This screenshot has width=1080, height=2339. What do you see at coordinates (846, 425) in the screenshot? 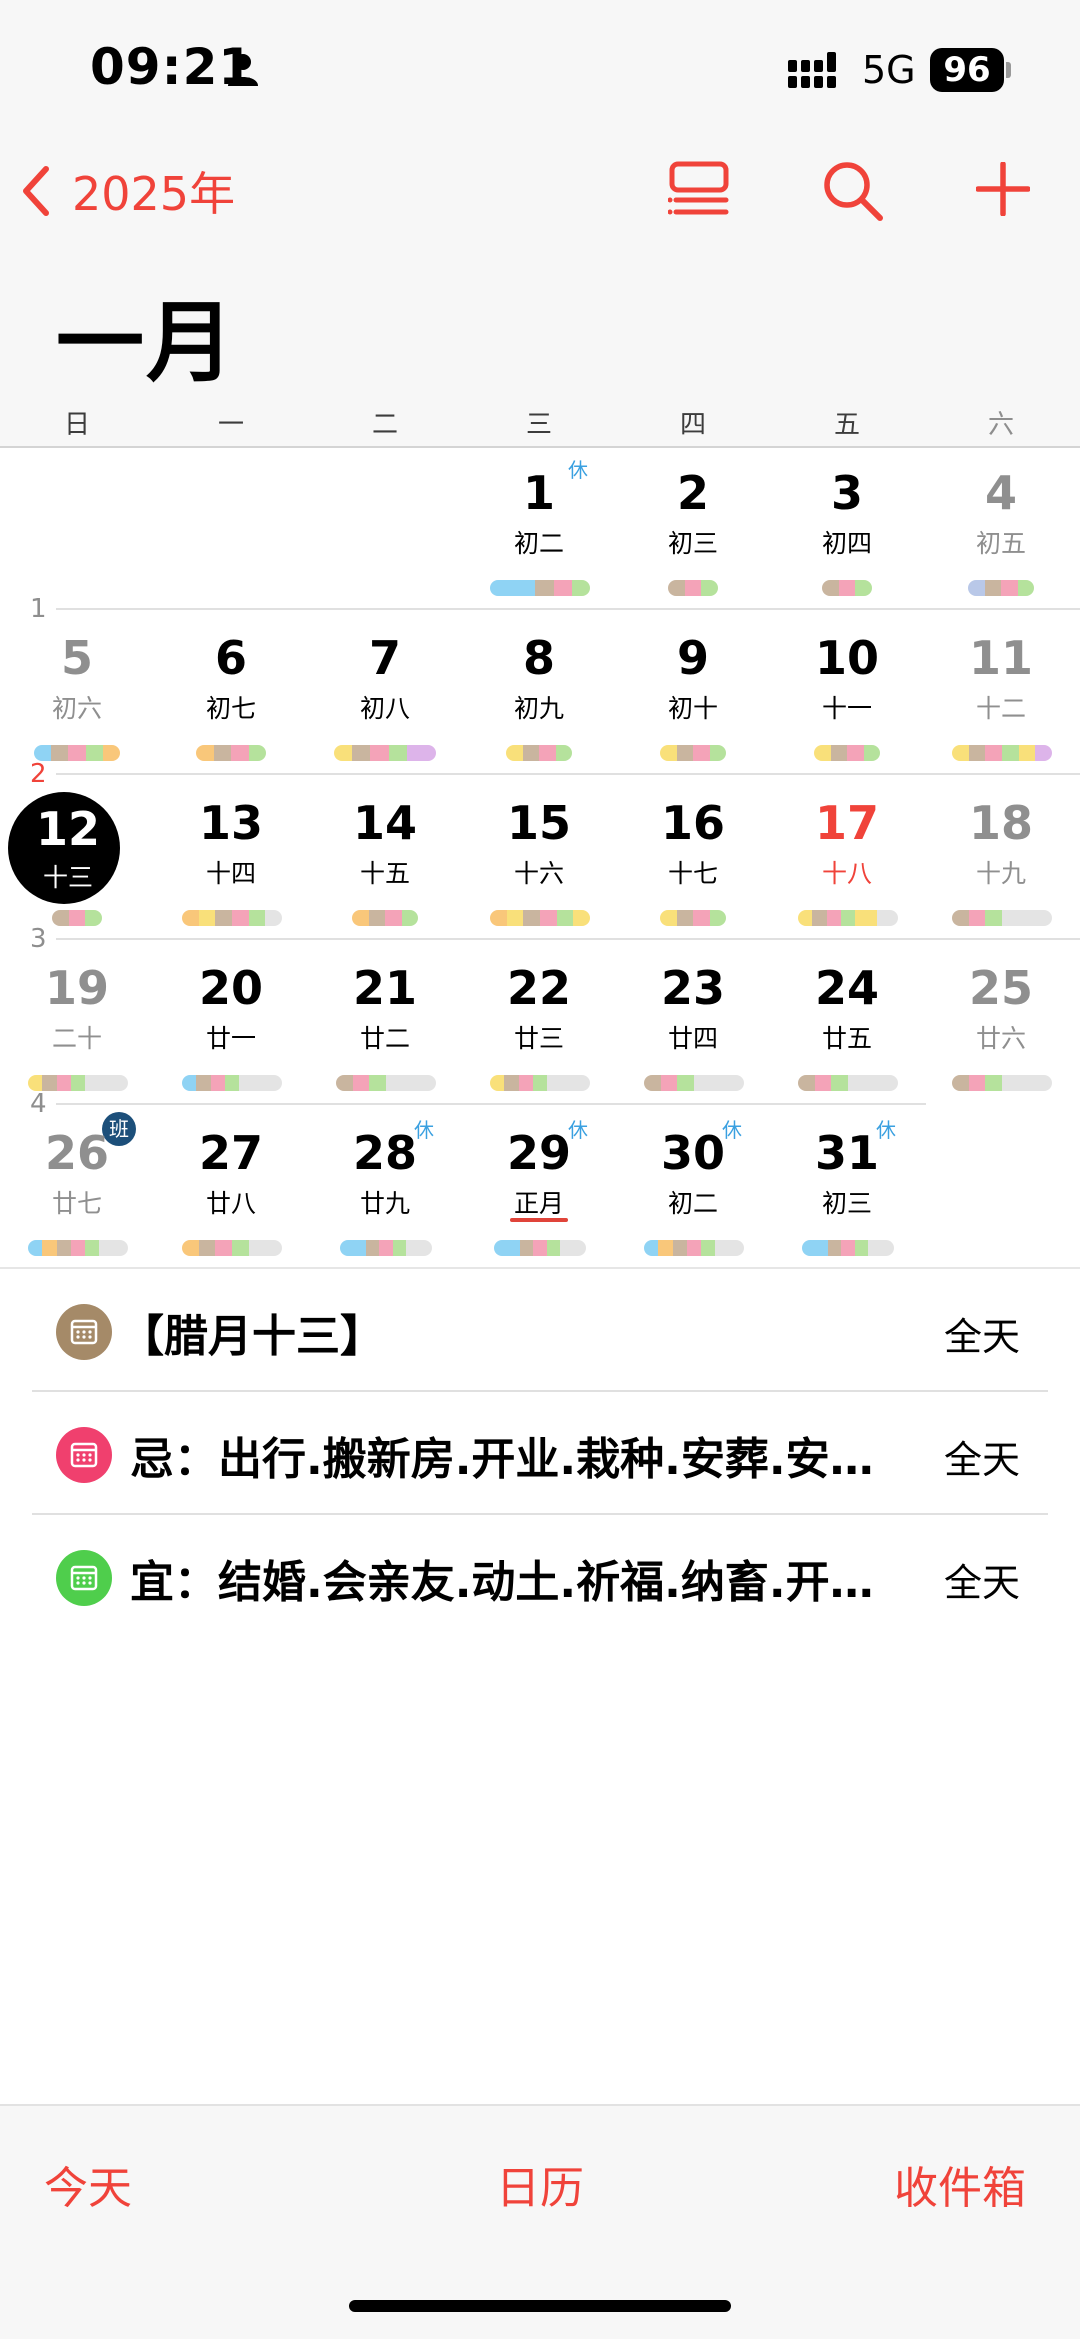
I see `weekday-fri: 五` at bounding box center [846, 425].